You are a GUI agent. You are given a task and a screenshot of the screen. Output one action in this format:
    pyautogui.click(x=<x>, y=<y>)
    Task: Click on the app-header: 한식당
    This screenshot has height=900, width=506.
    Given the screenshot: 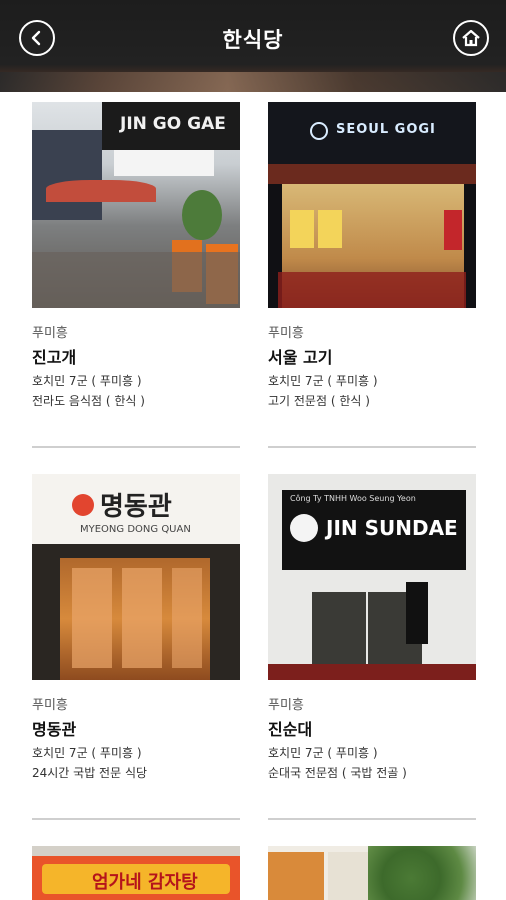 What is the action you would take?
    pyautogui.click(x=253, y=46)
    